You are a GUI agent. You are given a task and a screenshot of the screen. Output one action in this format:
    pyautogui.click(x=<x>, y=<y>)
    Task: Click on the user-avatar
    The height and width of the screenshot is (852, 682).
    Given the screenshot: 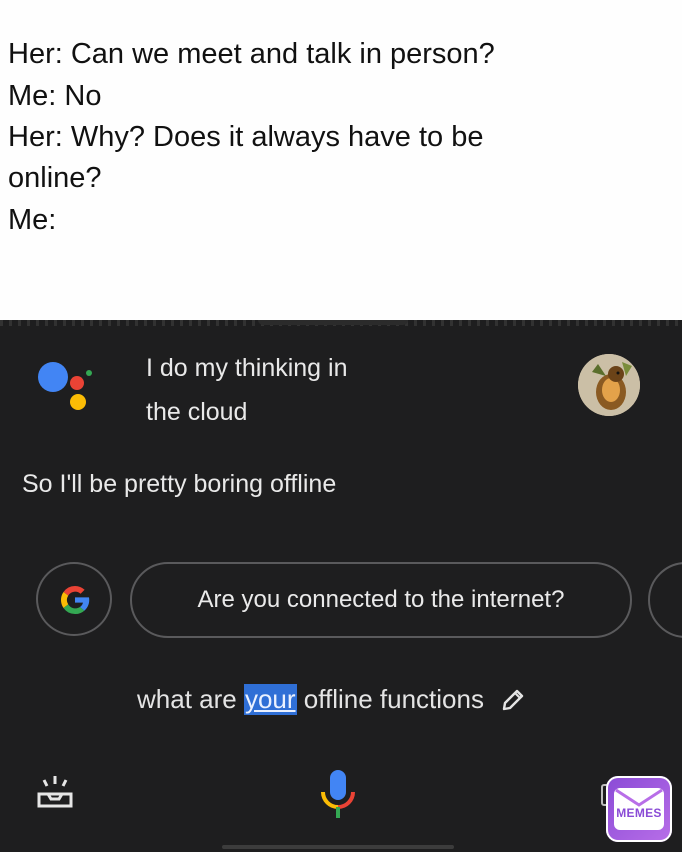 What is the action you would take?
    pyautogui.click(x=609, y=385)
    